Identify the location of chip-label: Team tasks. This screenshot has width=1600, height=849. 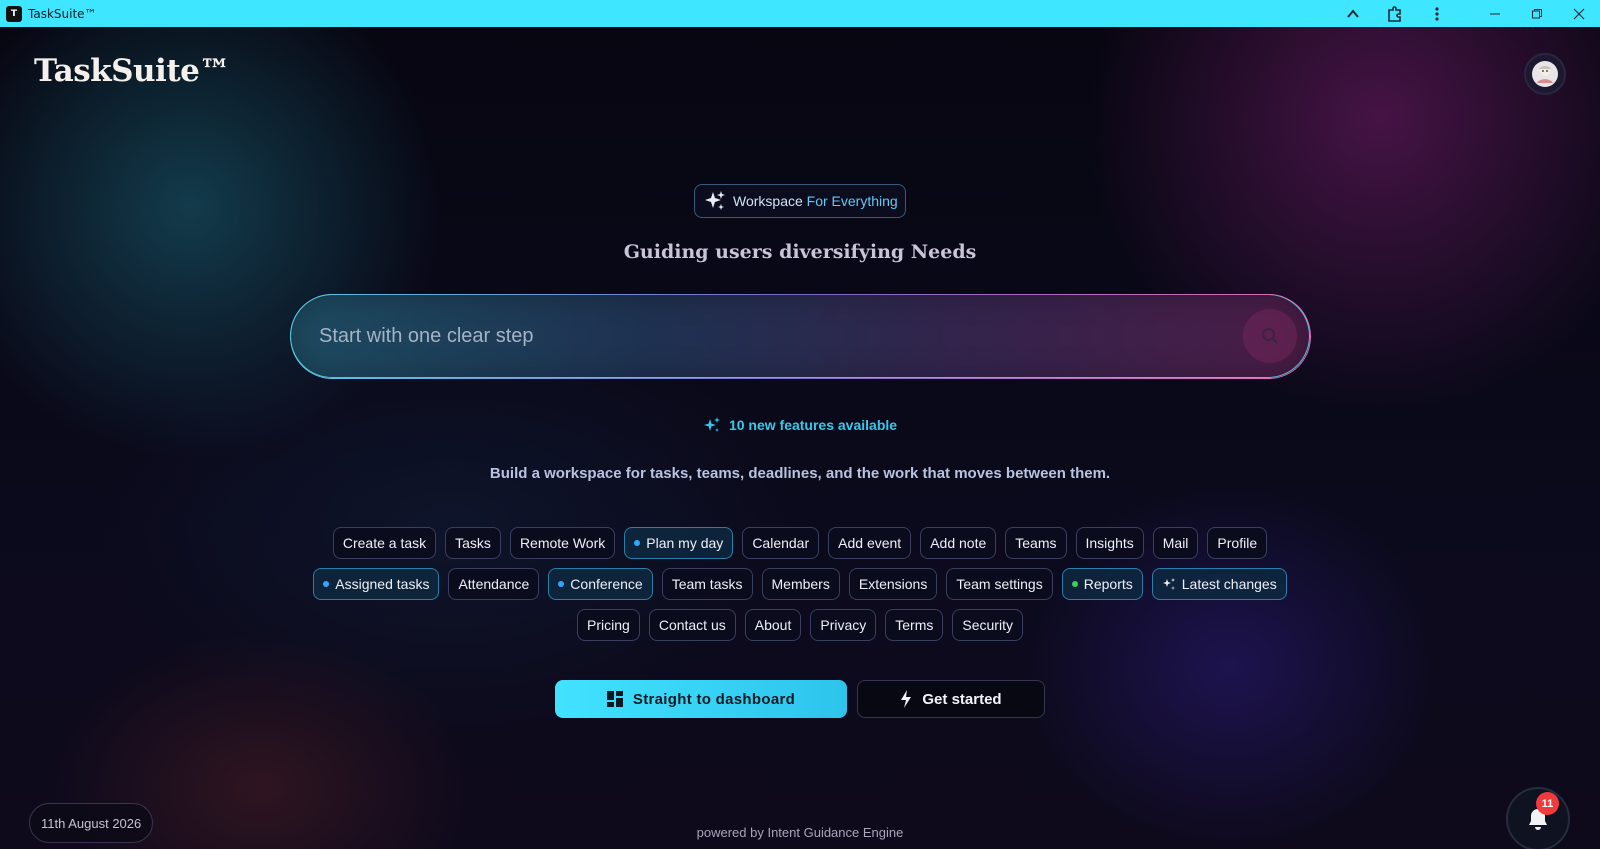
(707, 584).